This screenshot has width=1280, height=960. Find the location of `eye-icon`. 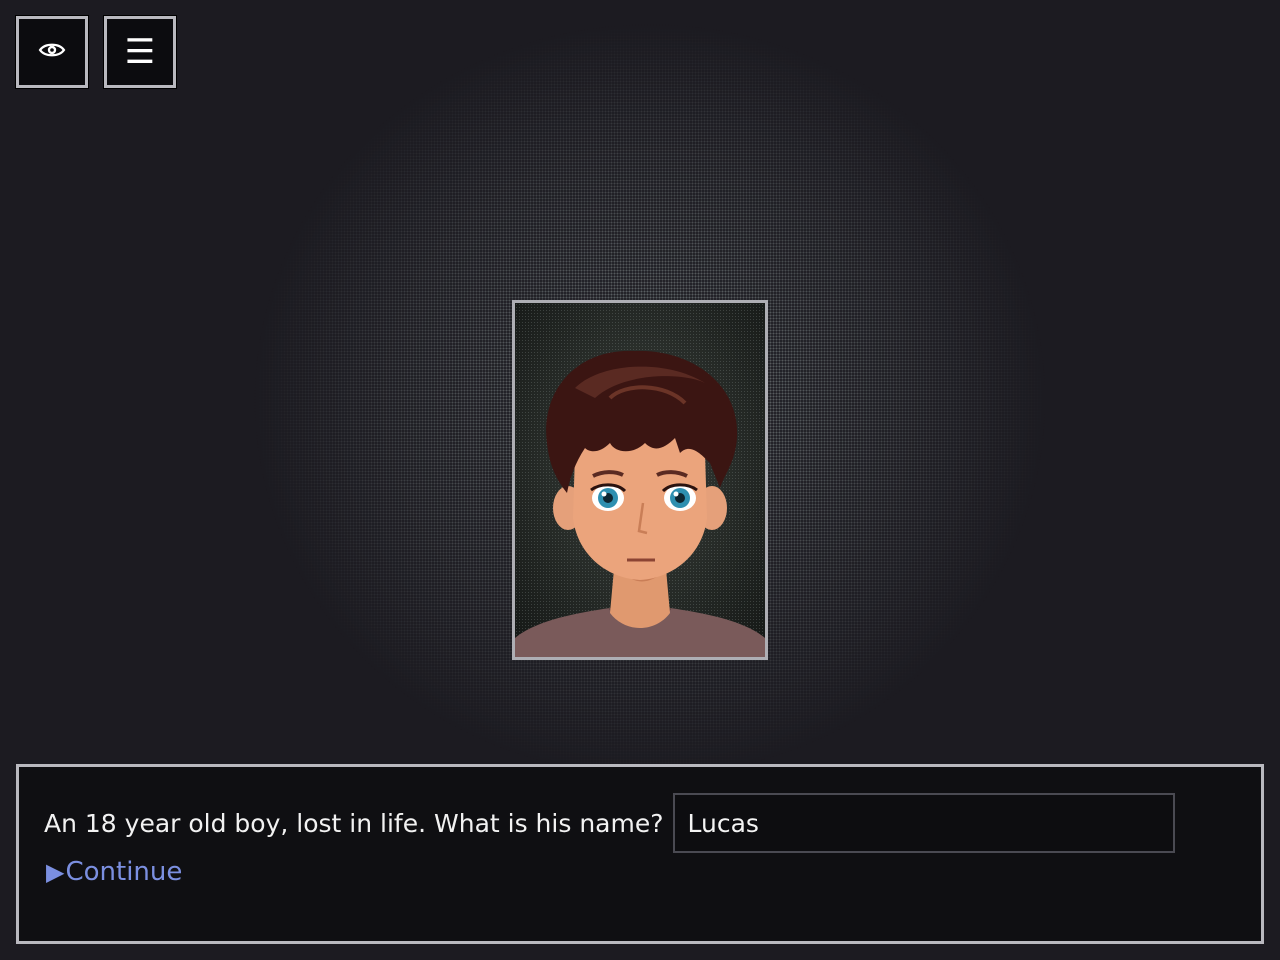

eye-icon is located at coordinates (52, 52).